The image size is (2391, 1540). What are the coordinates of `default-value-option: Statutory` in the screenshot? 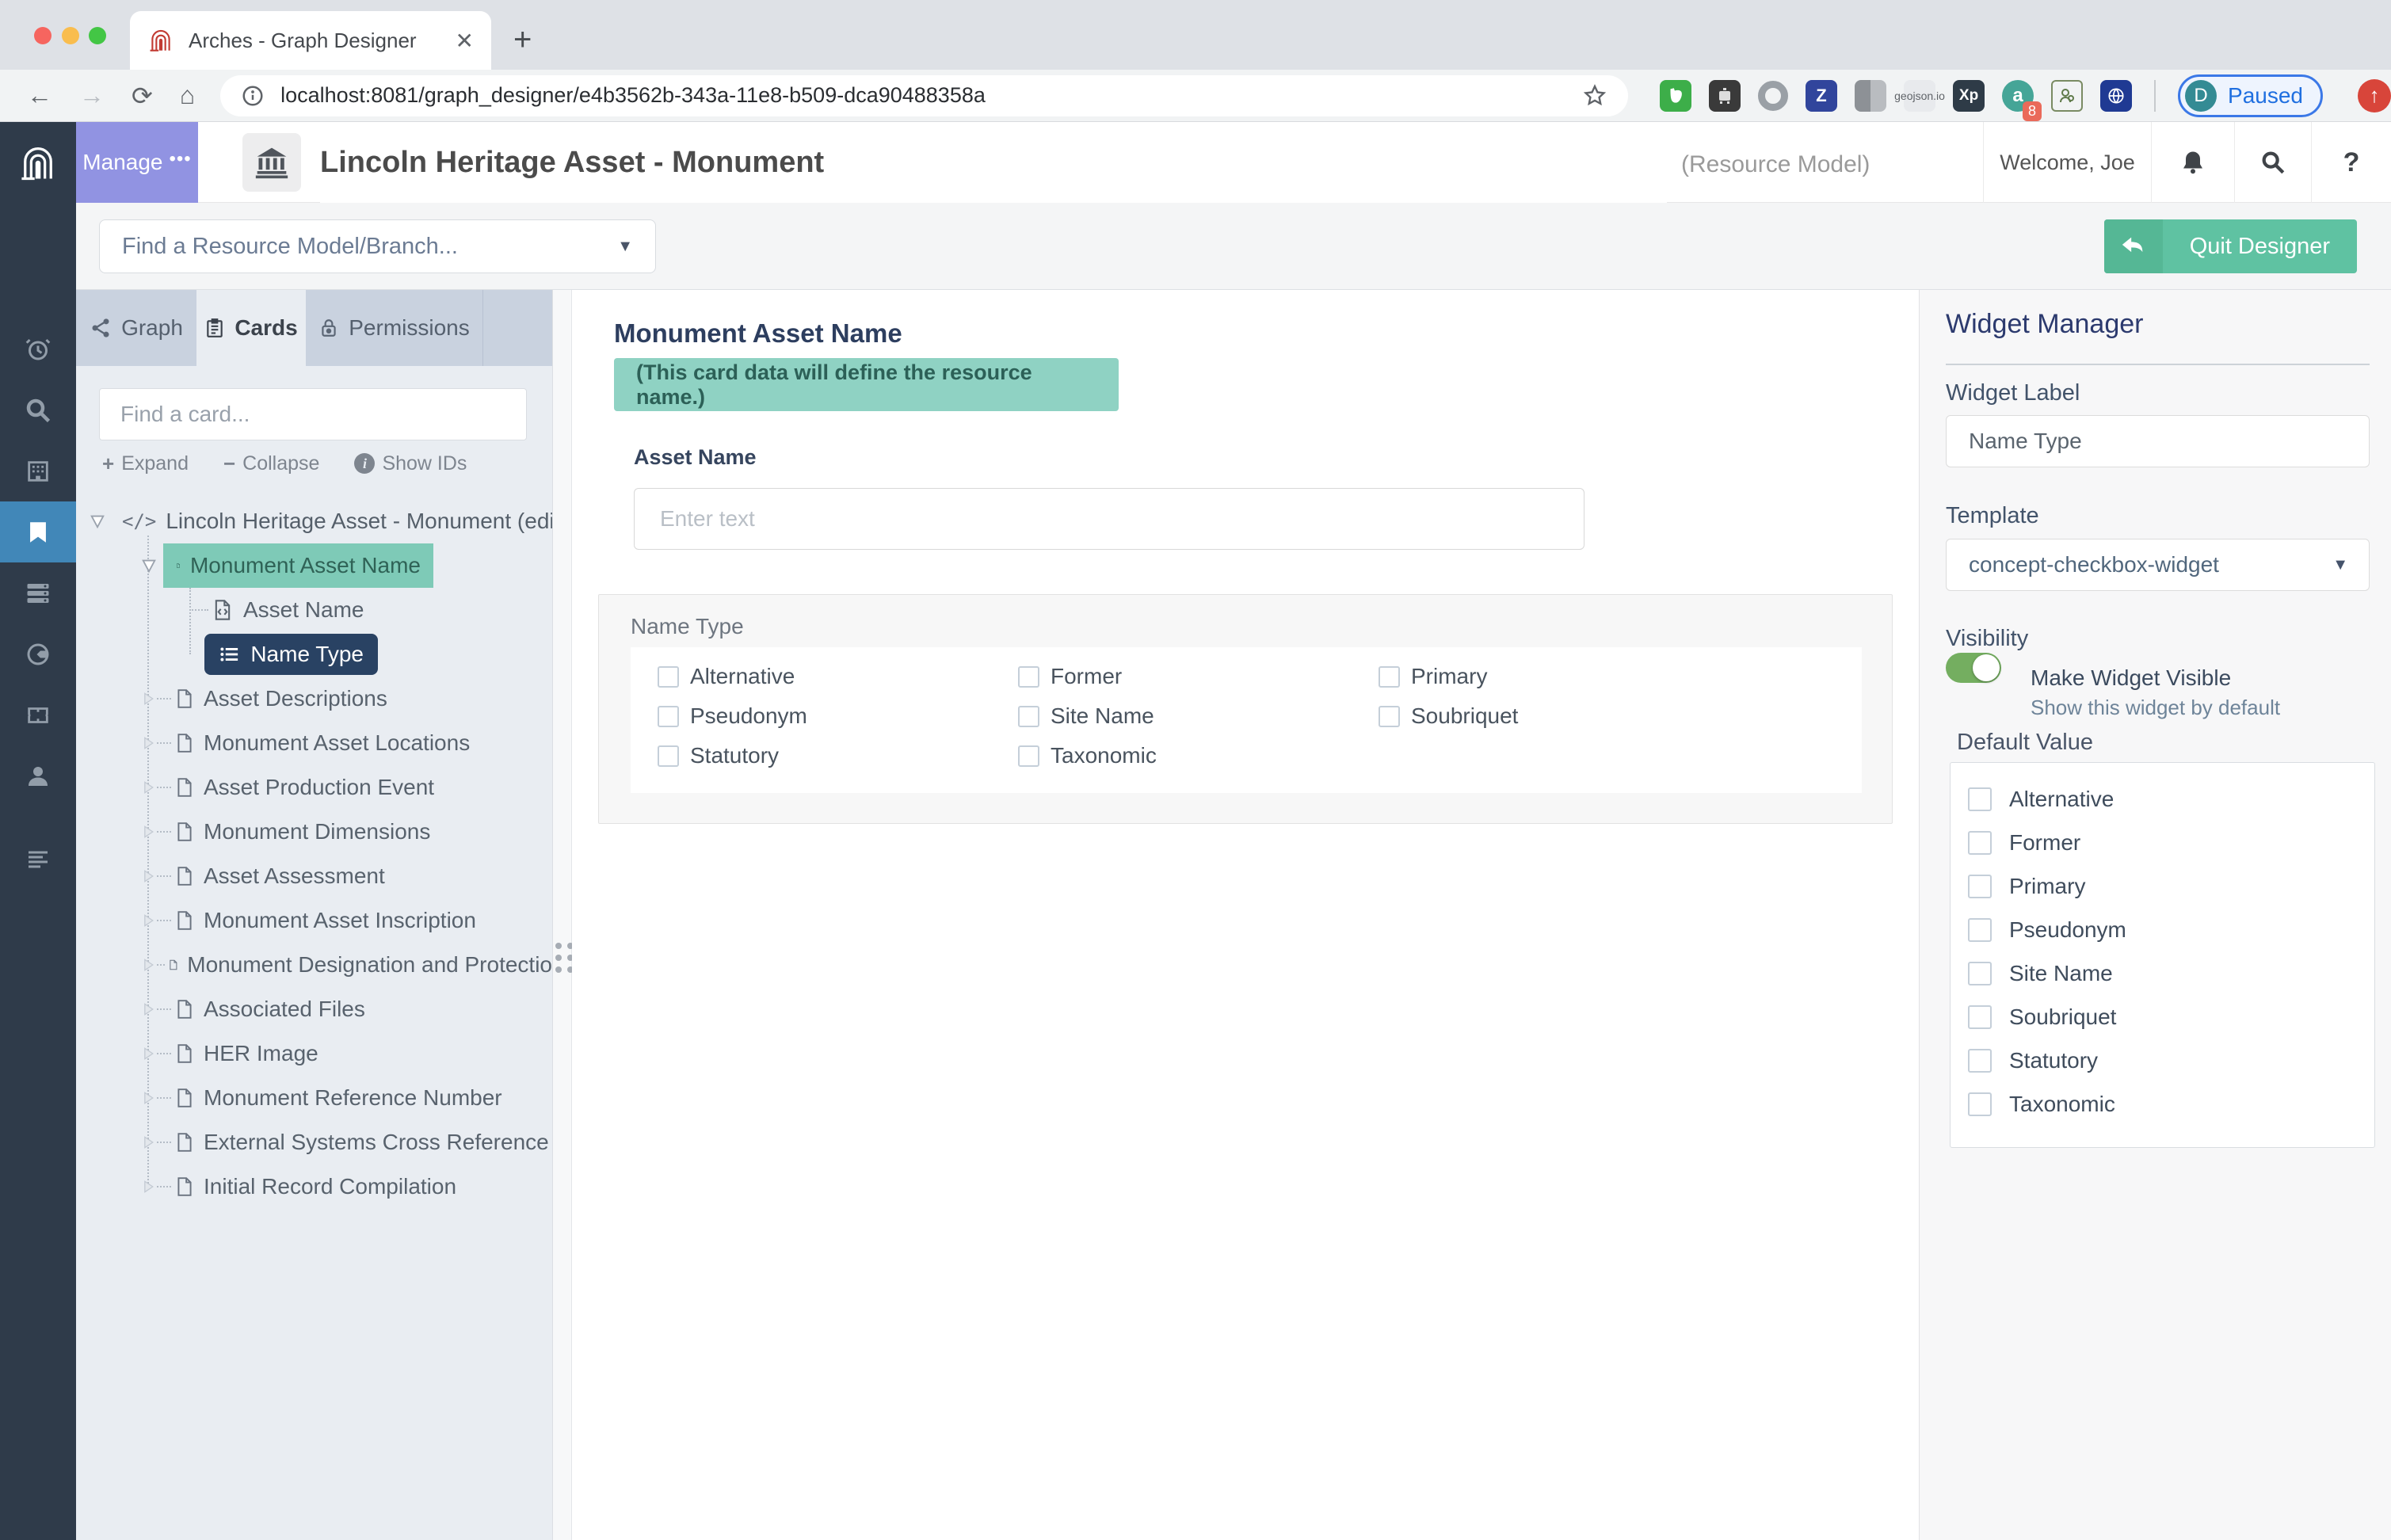 It's located at (2171, 1060).